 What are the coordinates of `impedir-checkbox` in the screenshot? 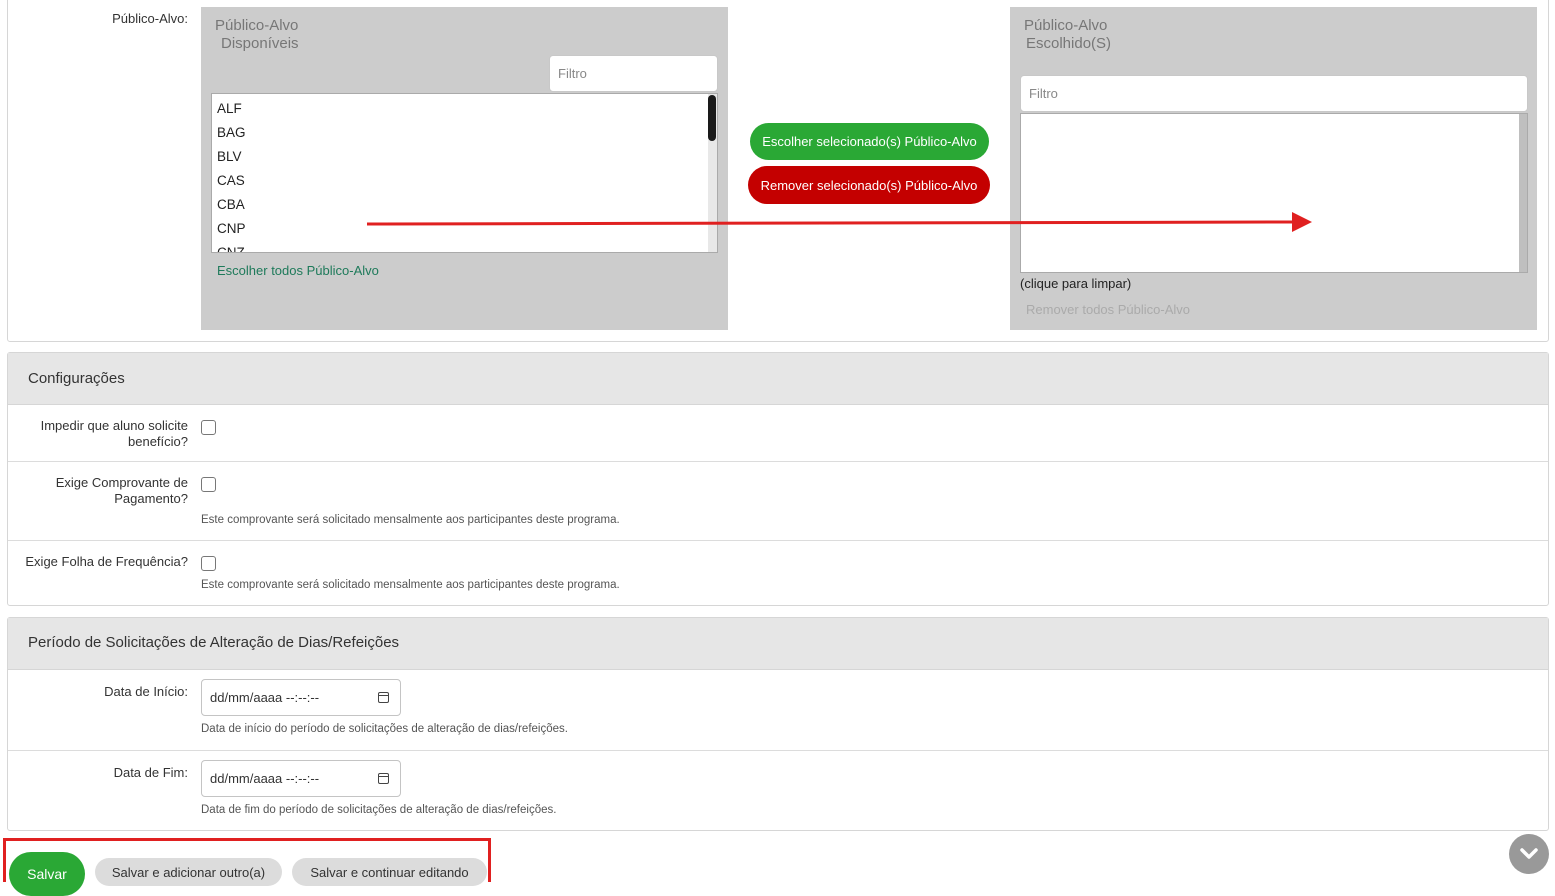 It's located at (208, 427).